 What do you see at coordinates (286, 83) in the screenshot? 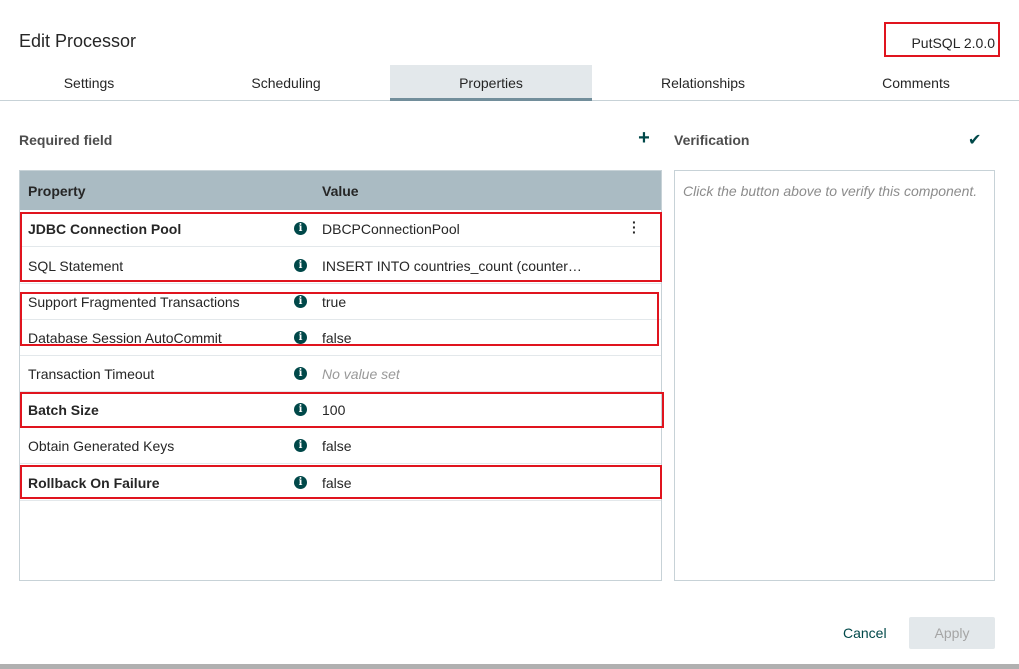
I see `tab-scheduling: Scheduling` at bounding box center [286, 83].